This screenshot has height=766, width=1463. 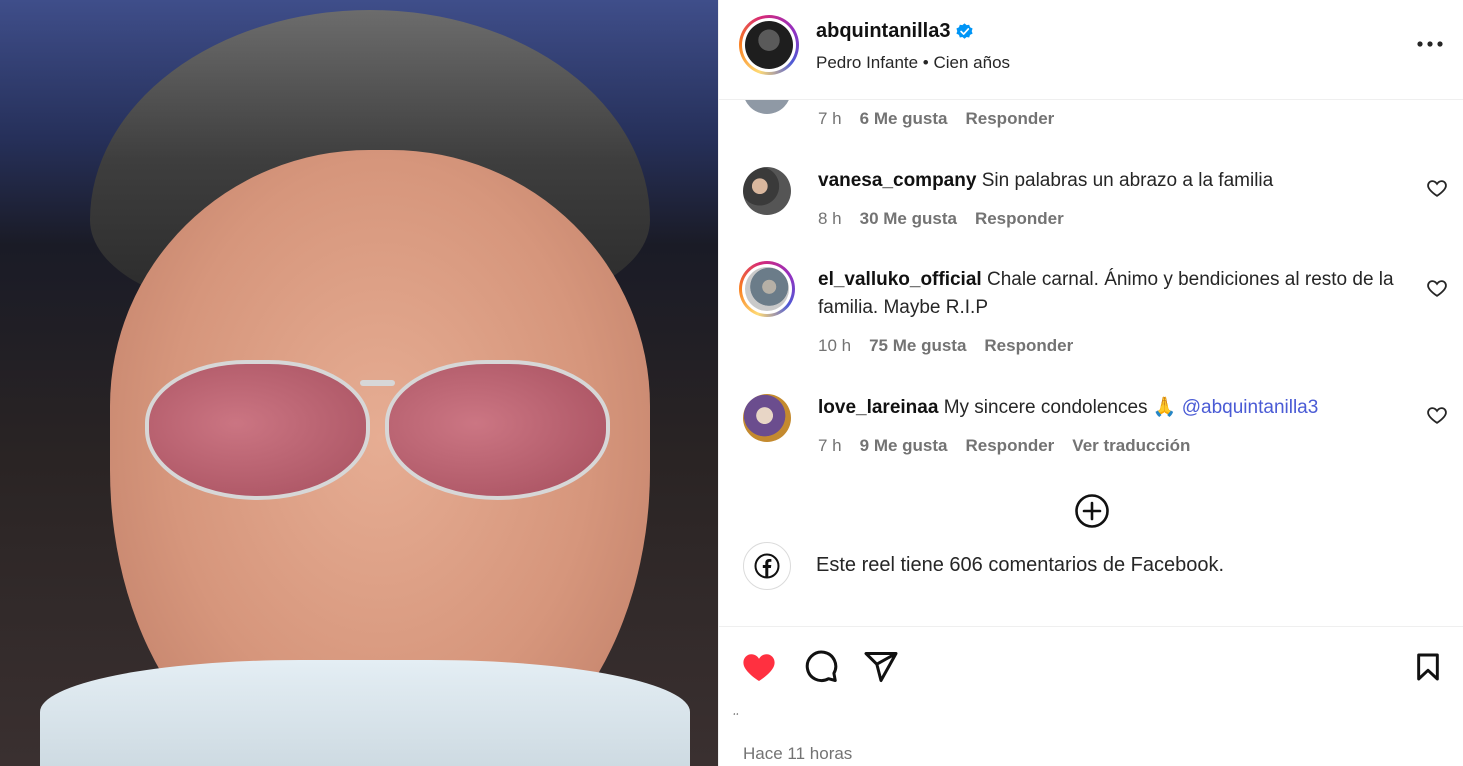 What do you see at coordinates (257, 430) in the screenshot?
I see `media-left-lens` at bounding box center [257, 430].